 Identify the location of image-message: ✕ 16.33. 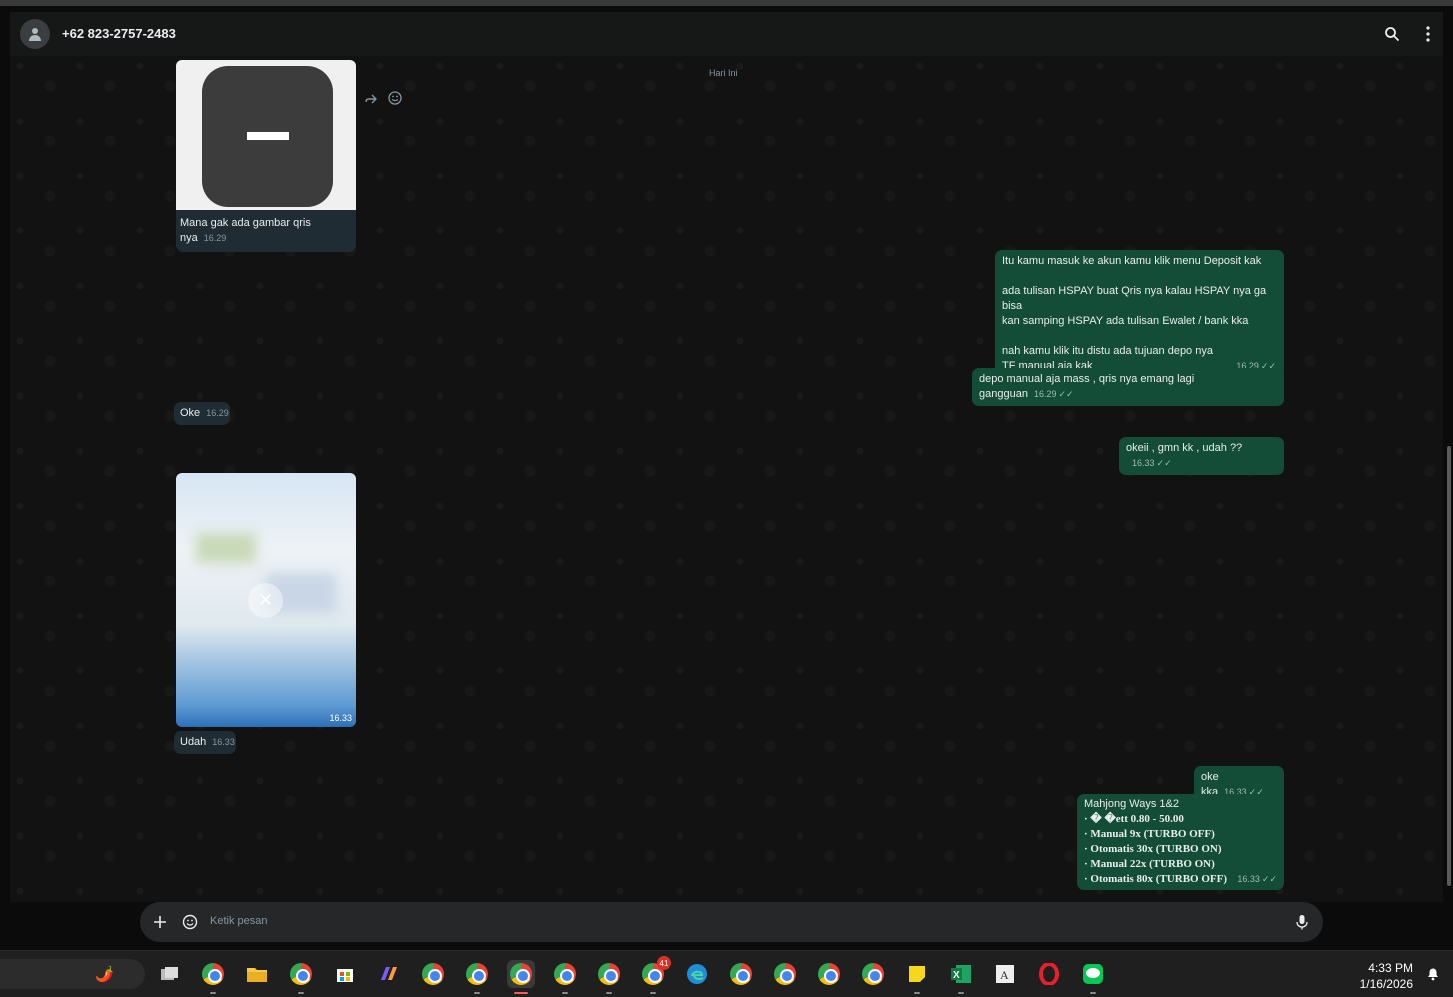
(266, 600).